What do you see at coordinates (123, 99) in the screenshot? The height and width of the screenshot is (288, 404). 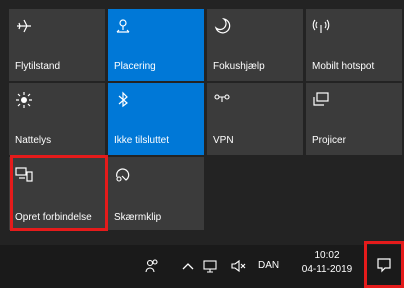 I see `bluetooth-icon` at bounding box center [123, 99].